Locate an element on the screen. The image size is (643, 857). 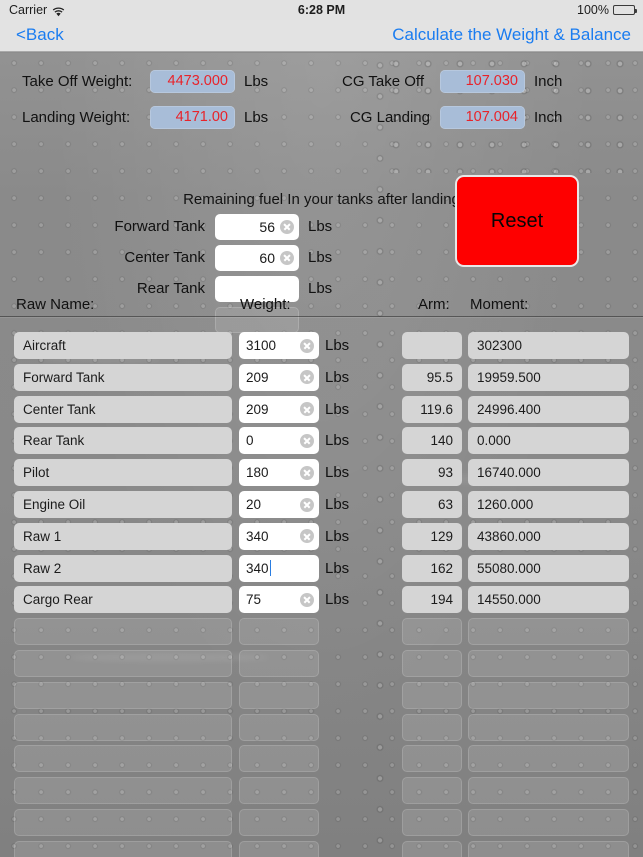
fuel-row: Center Tank 60 Lbs is located at coordinates (196, 257).